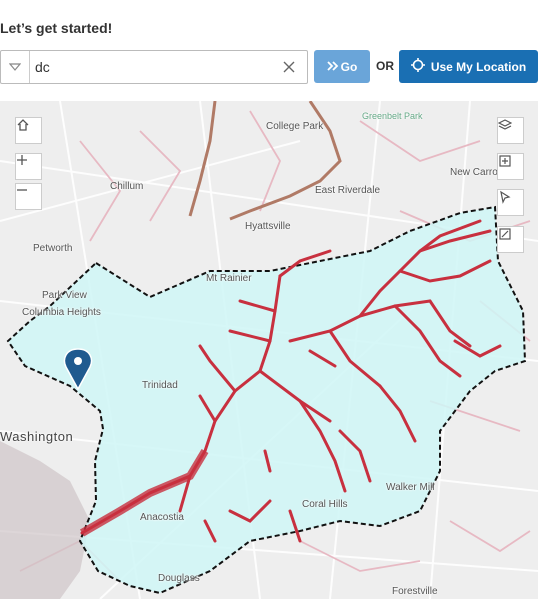  What do you see at coordinates (64, 295) in the screenshot?
I see `map-label-park-view: Park View` at bounding box center [64, 295].